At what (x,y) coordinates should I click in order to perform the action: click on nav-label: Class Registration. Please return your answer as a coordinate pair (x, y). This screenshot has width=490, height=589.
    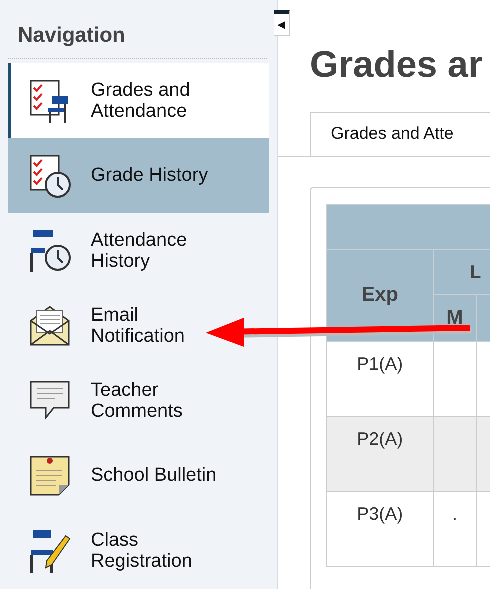
    Looking at the image, I should click on (142, 551).